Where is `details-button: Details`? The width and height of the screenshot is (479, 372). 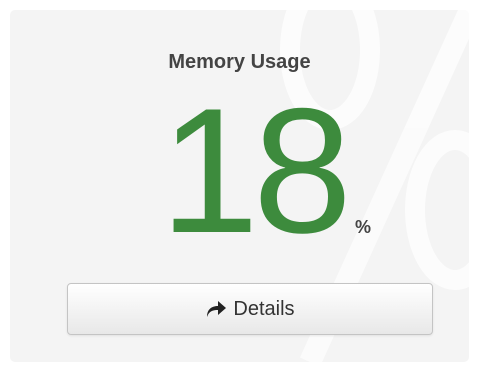
details-button: Details is located at coordinates (250, 309).